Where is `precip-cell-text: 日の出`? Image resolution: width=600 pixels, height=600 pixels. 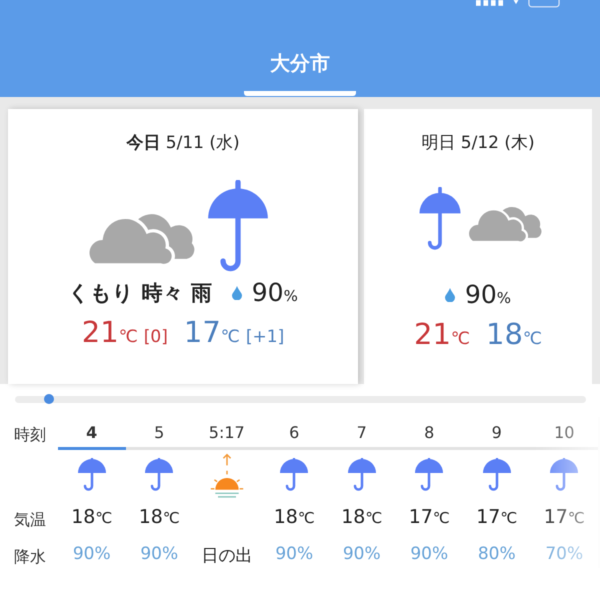 precip-cell-text: 日の出 is located at coordinates (226, 556).